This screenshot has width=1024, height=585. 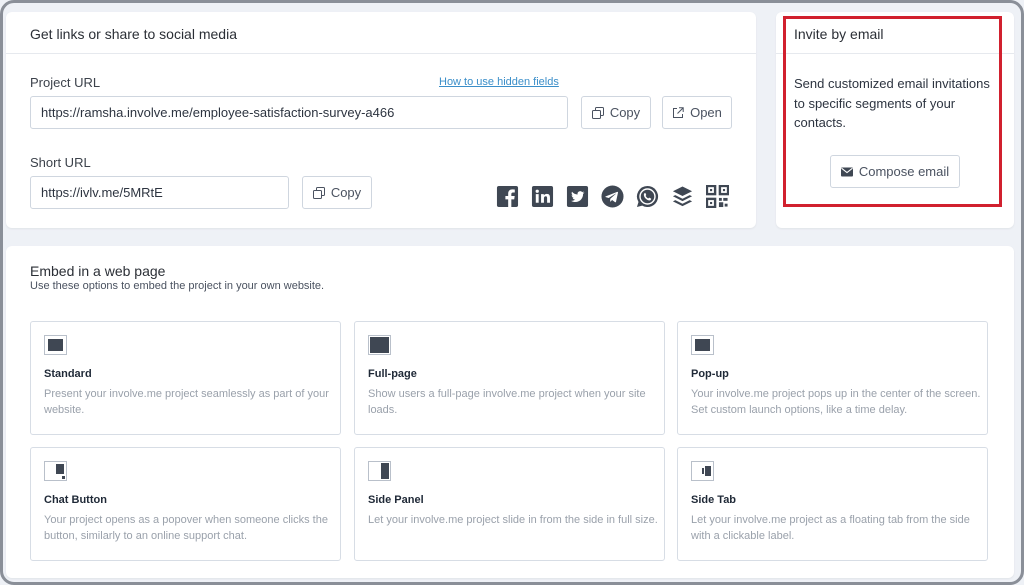 What do you see at coordinates (702, 345) in the screenshot?
I see `pop-up-embed-icon` at bounding box center [702, 345].